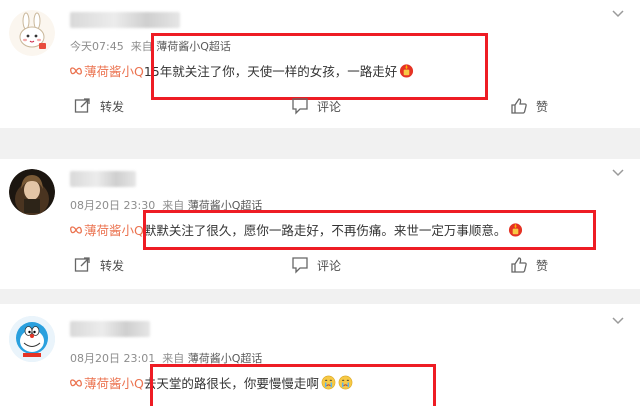  I want to click on comment-time: 08月20日 23:30, so click(113, 205).